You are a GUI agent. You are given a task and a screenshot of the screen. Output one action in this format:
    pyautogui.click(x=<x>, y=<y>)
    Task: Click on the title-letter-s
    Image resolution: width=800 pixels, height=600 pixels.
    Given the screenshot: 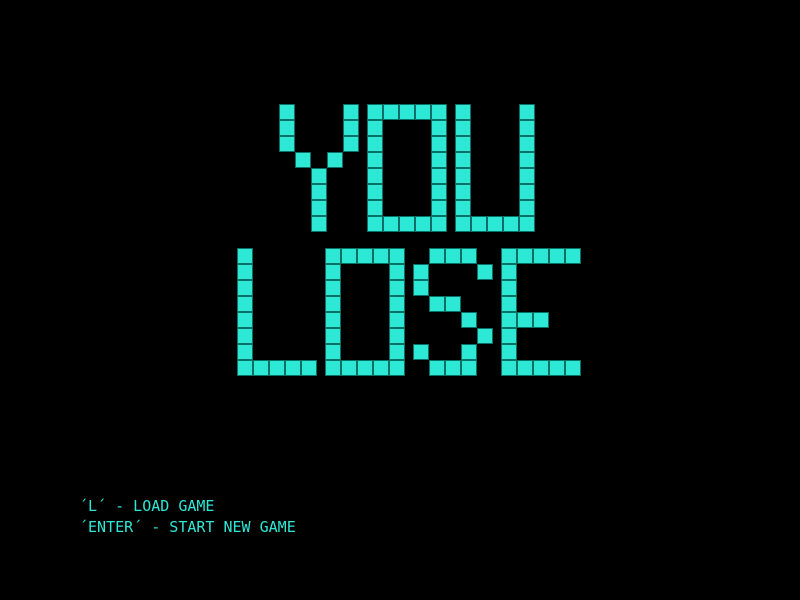 What is the action you would take?
    pyautogui.click(x=453, y=312)
    